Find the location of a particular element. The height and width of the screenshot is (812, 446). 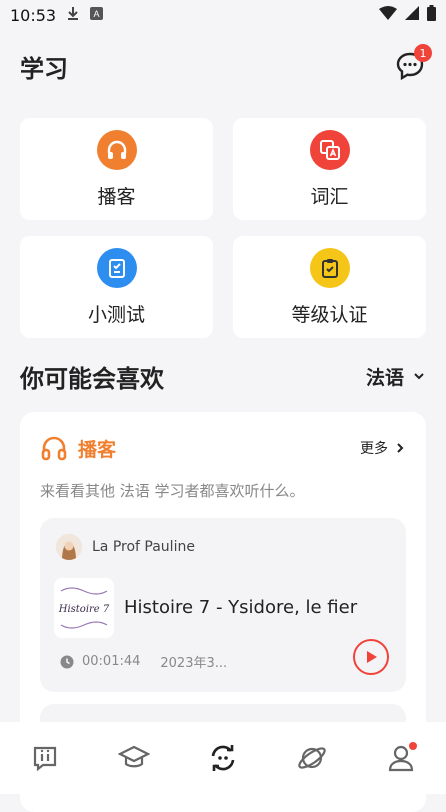

page-title: 学习 is located at coordinates (44, 68).